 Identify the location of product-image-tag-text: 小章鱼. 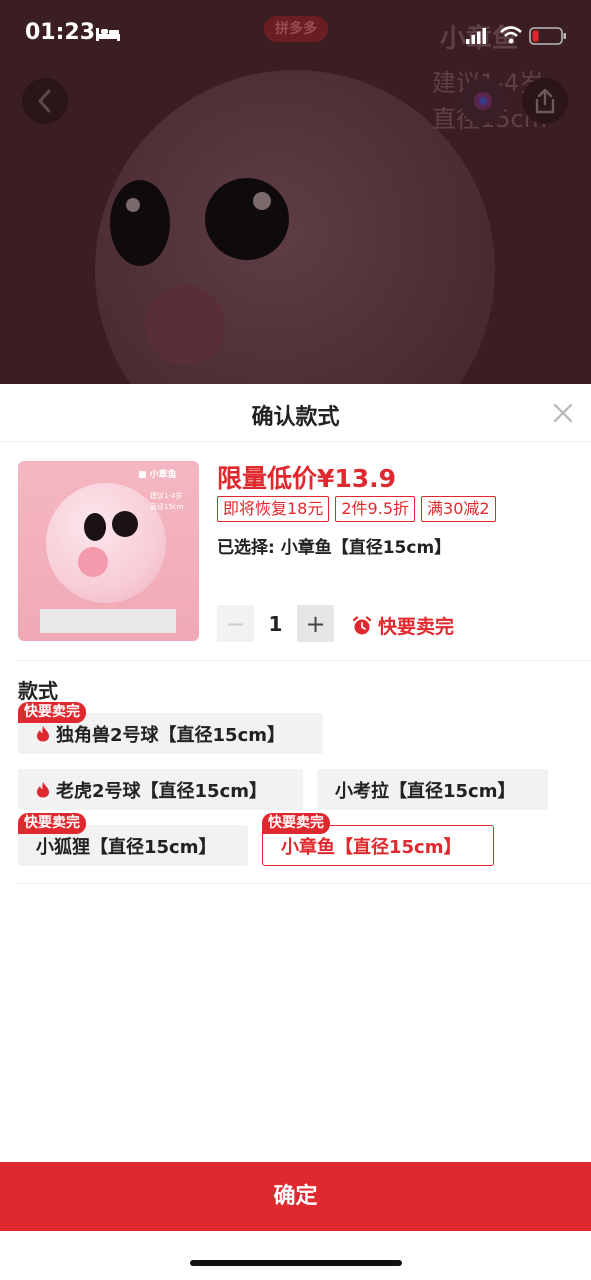
(163, 475).